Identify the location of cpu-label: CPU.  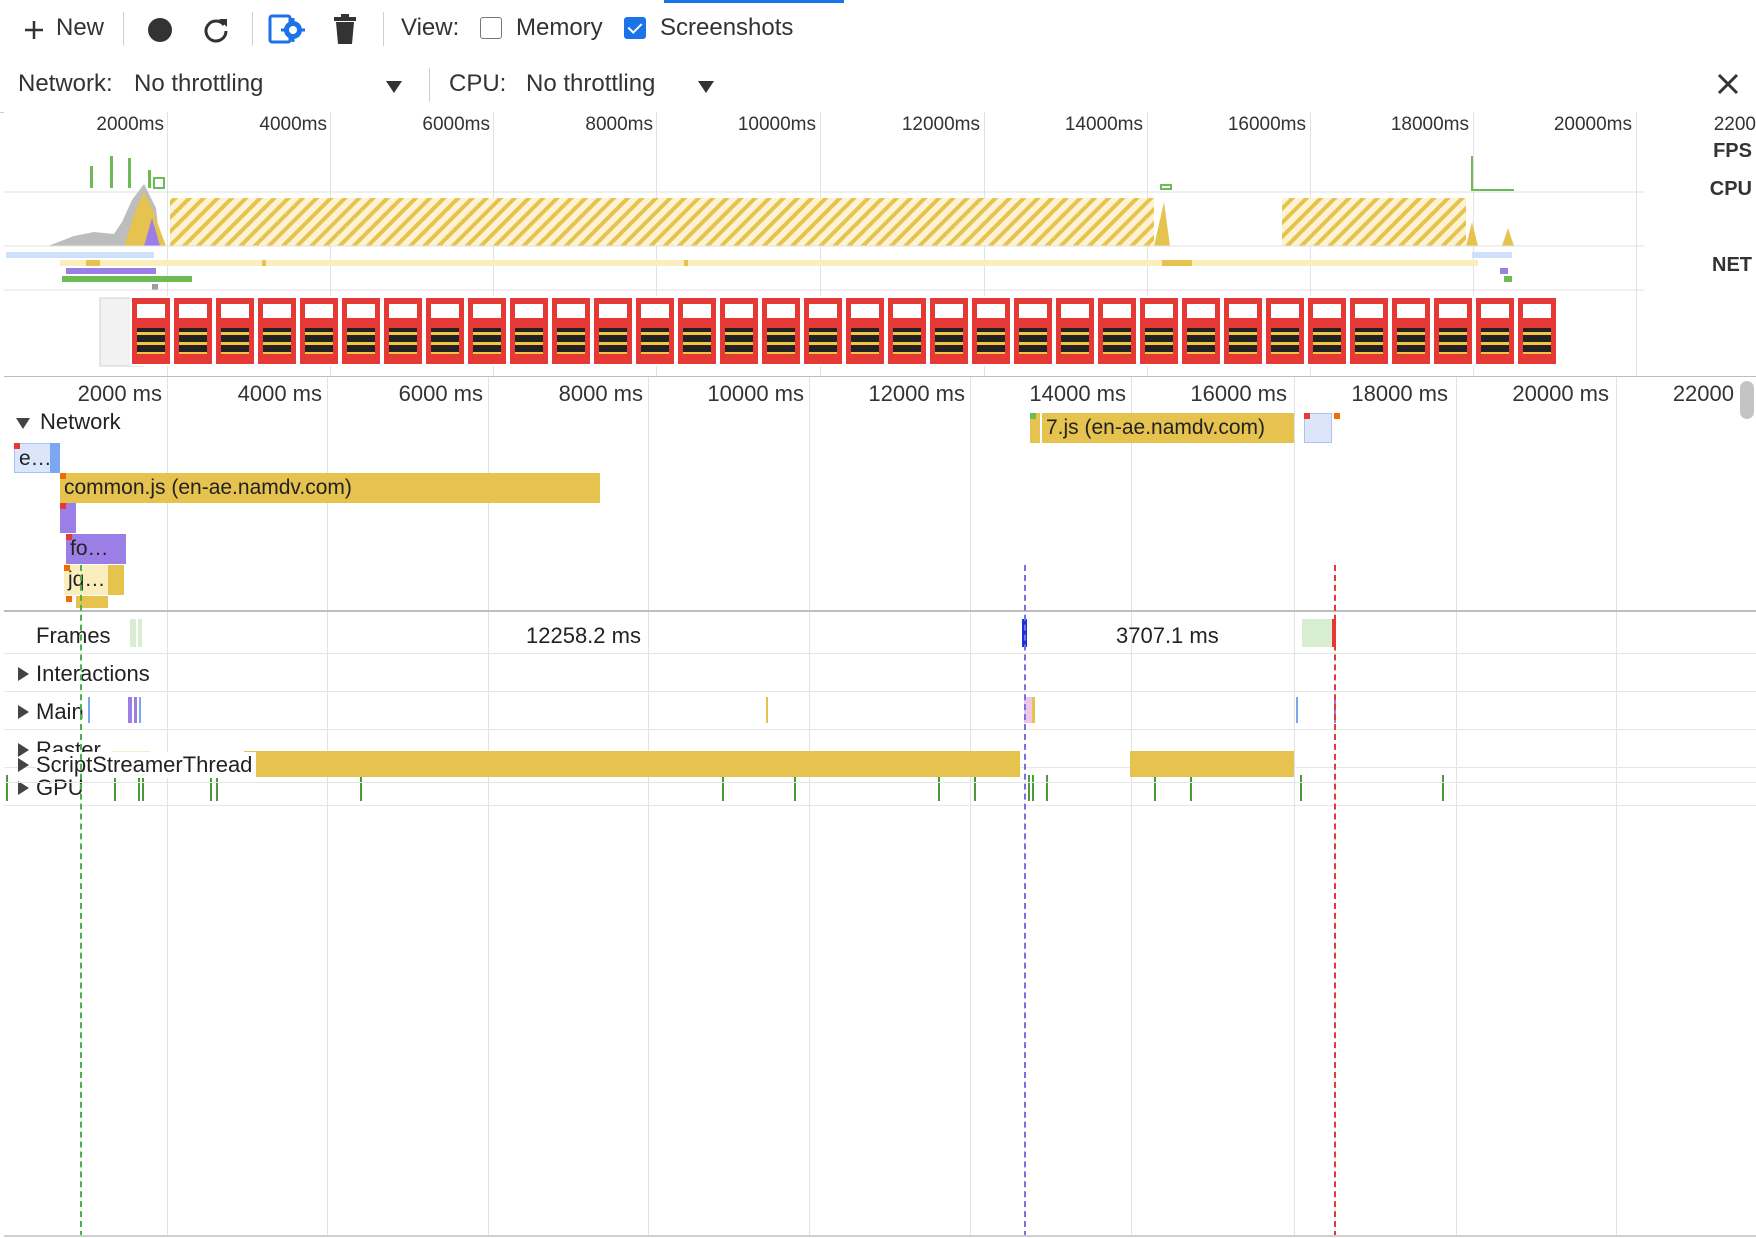
(1730, 189).